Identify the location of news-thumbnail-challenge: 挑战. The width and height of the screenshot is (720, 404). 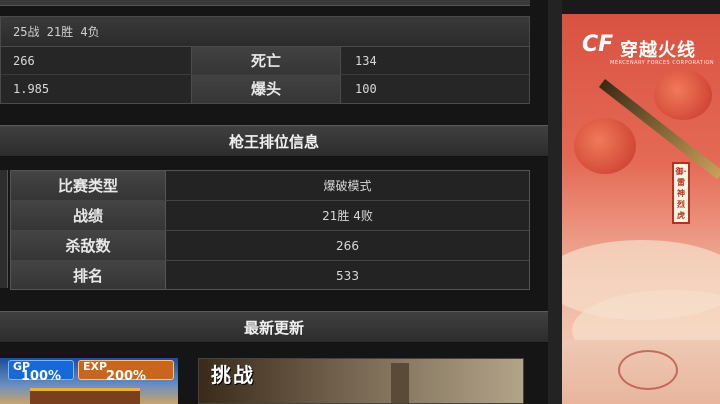
(361, 381).